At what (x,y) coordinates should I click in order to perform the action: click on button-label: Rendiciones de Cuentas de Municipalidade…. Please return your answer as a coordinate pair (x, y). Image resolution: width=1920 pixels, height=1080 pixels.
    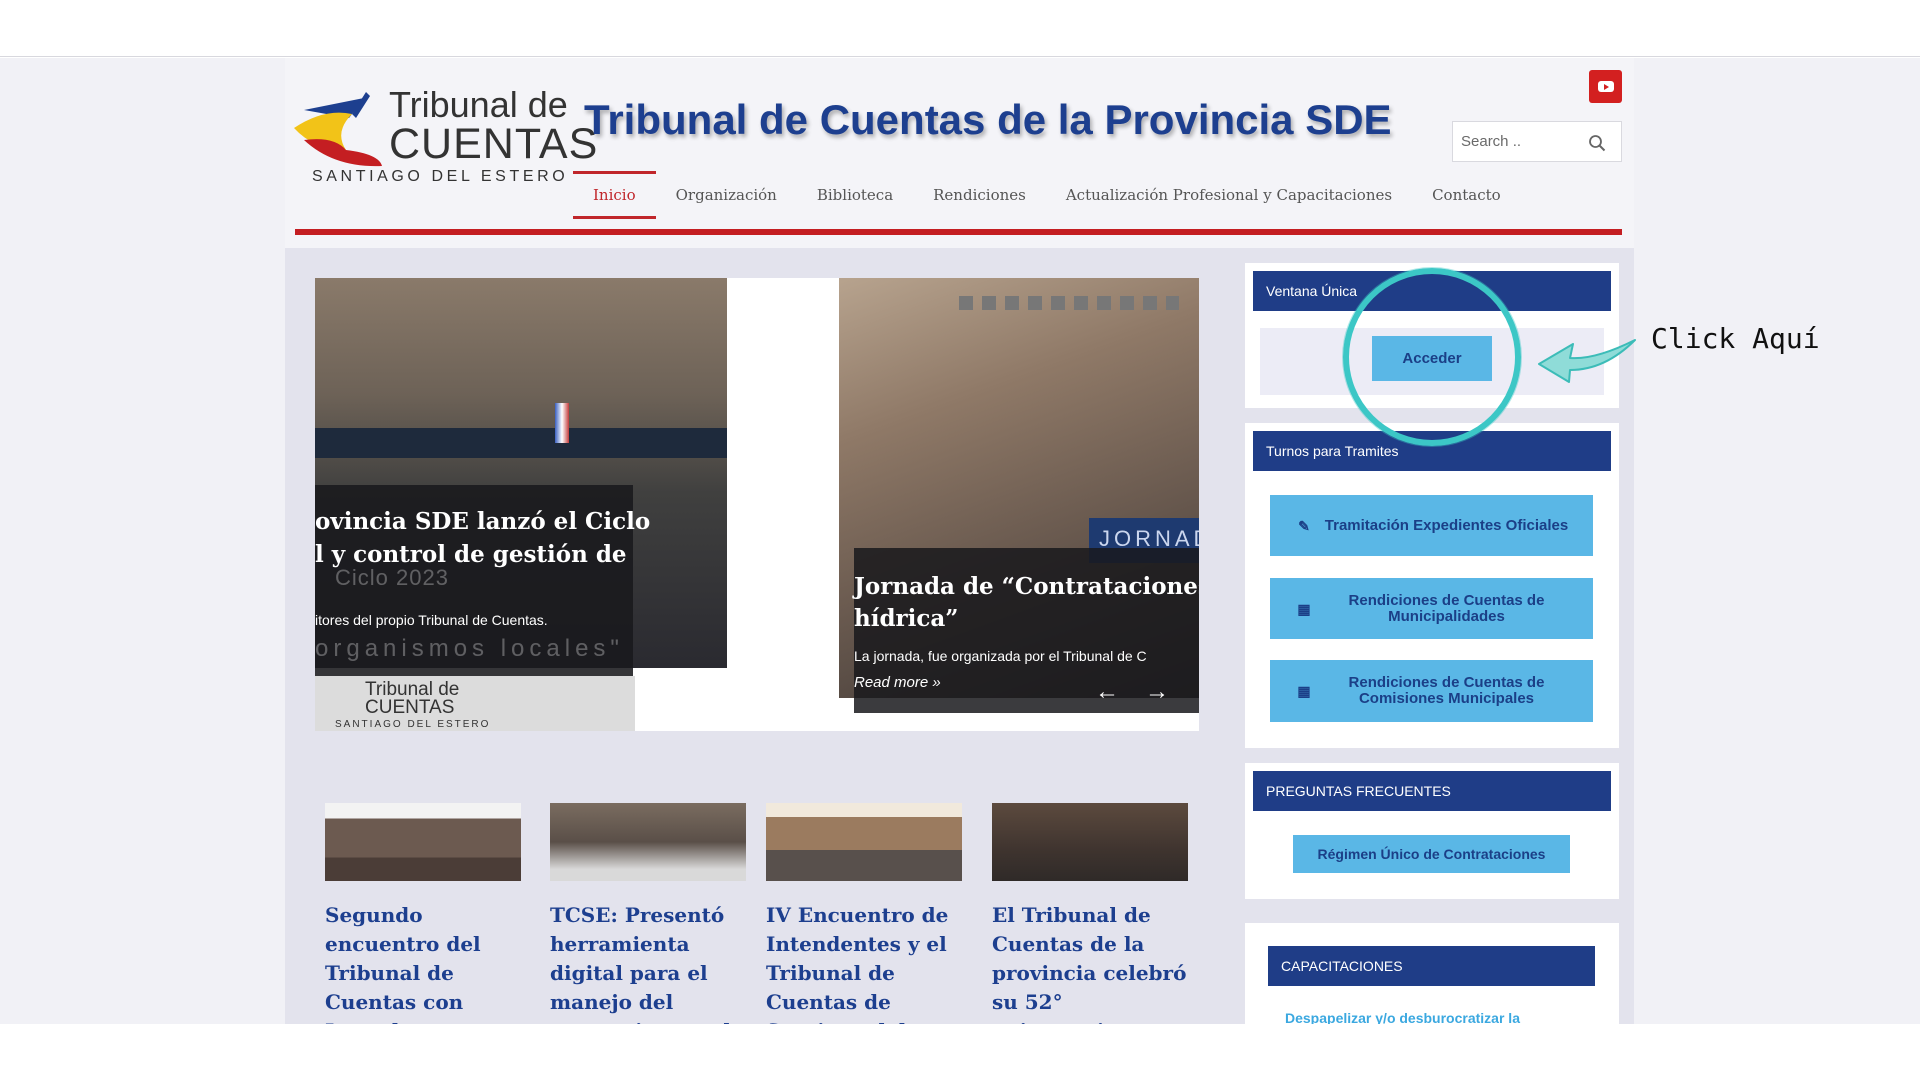
    Looking at the image, I should click on (1446, 608).